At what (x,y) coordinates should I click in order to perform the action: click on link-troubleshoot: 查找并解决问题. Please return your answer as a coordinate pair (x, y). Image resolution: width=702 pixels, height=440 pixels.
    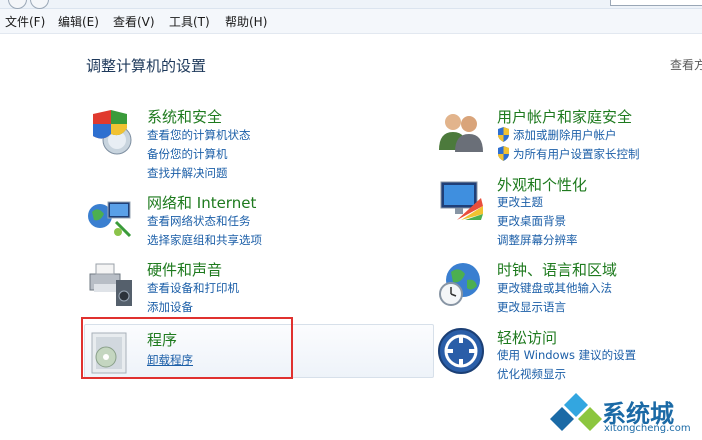
    Looking at the image, I should click on (187, 173).